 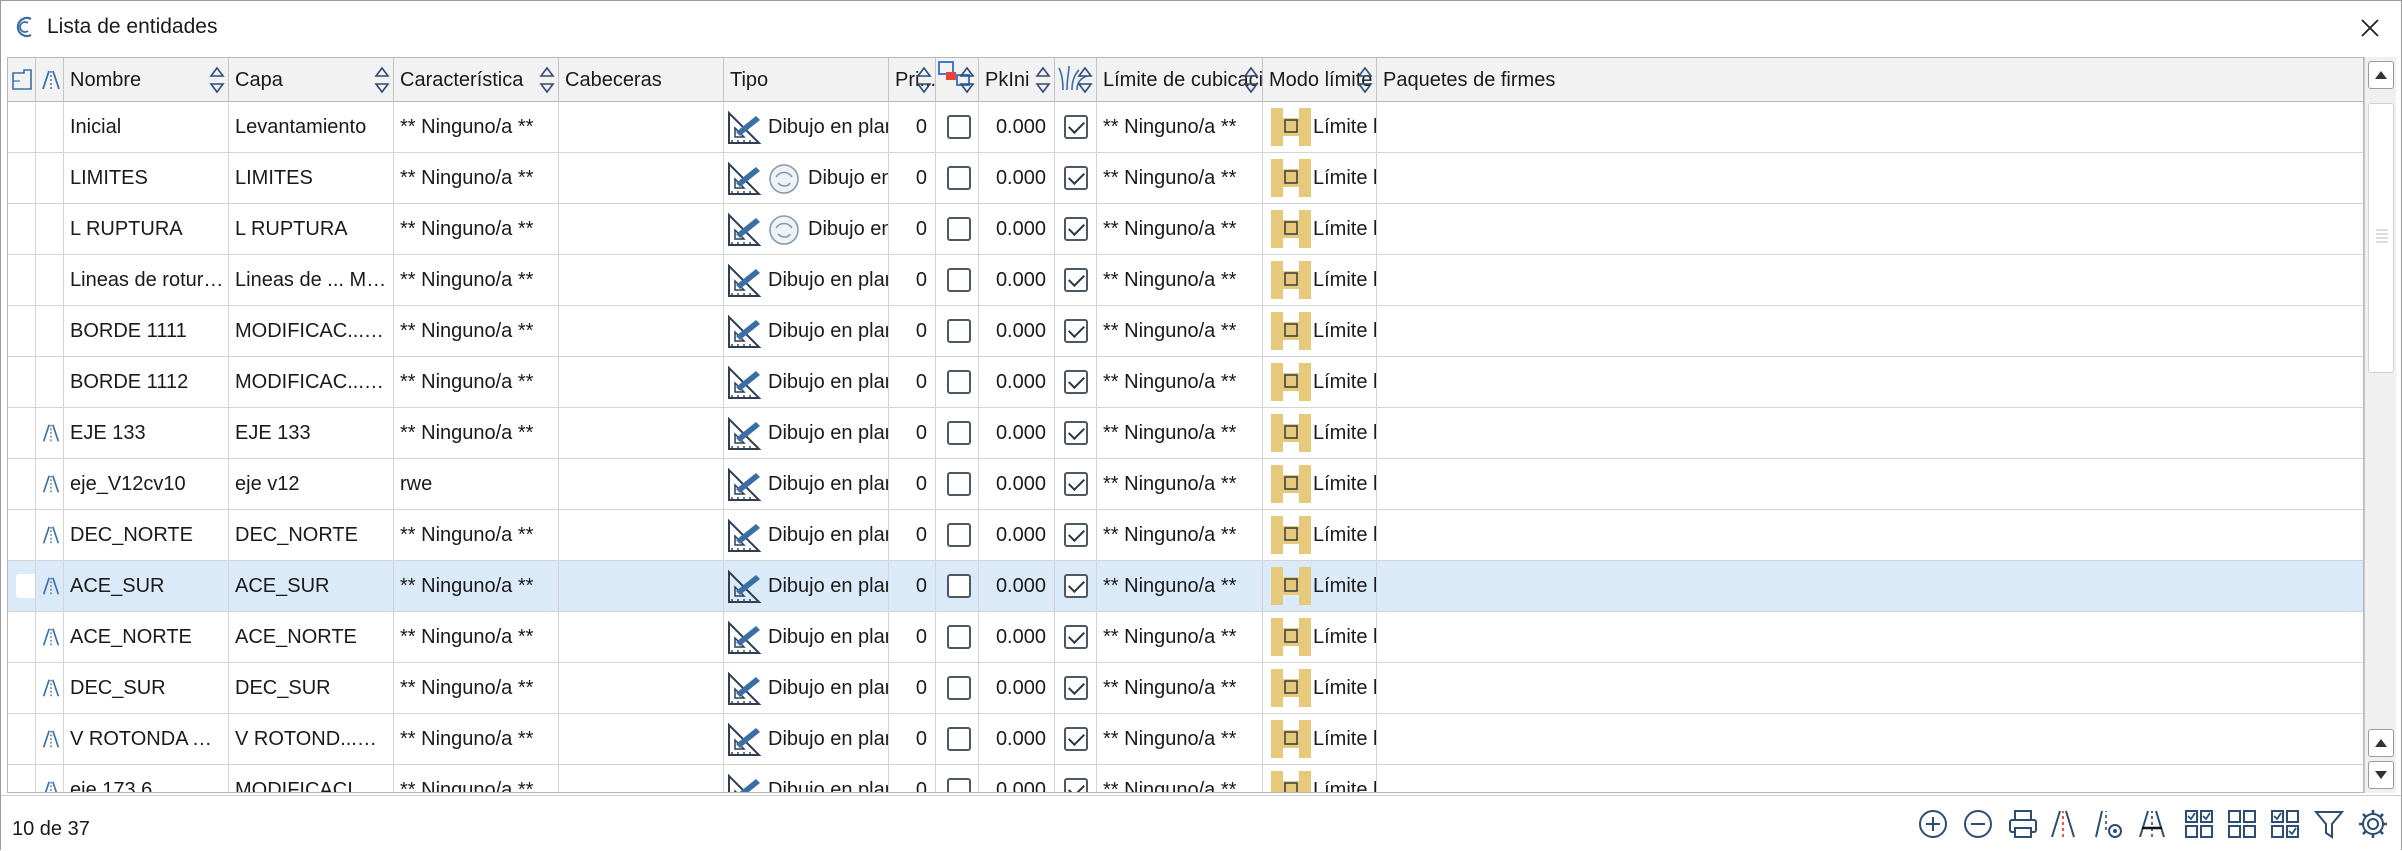 What do you see at coordinates (2108, 824) in the screenshot?
I see `axis-settings-button` at bounding box center [2108, 824].